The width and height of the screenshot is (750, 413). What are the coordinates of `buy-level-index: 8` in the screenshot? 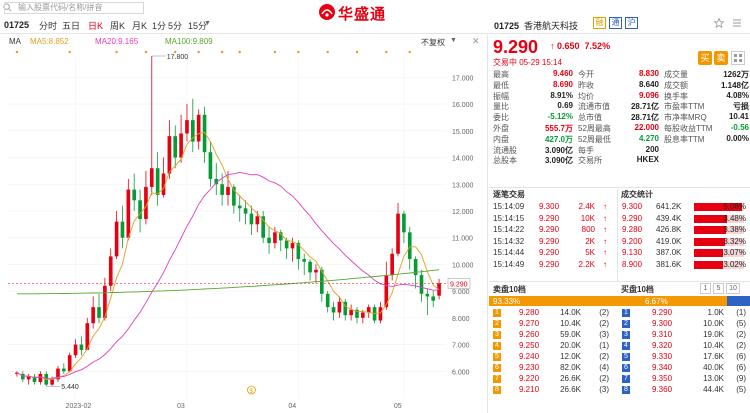 It's located at (626, 390).